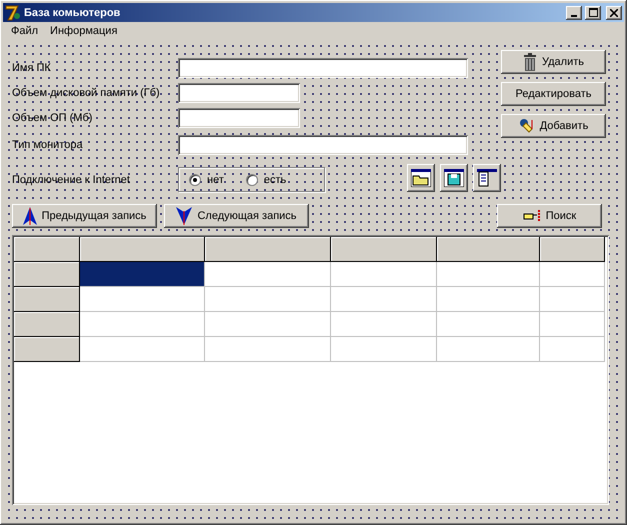 This screenshot has height=525, width=627. I want to click on close-icon, so click(614, 12).